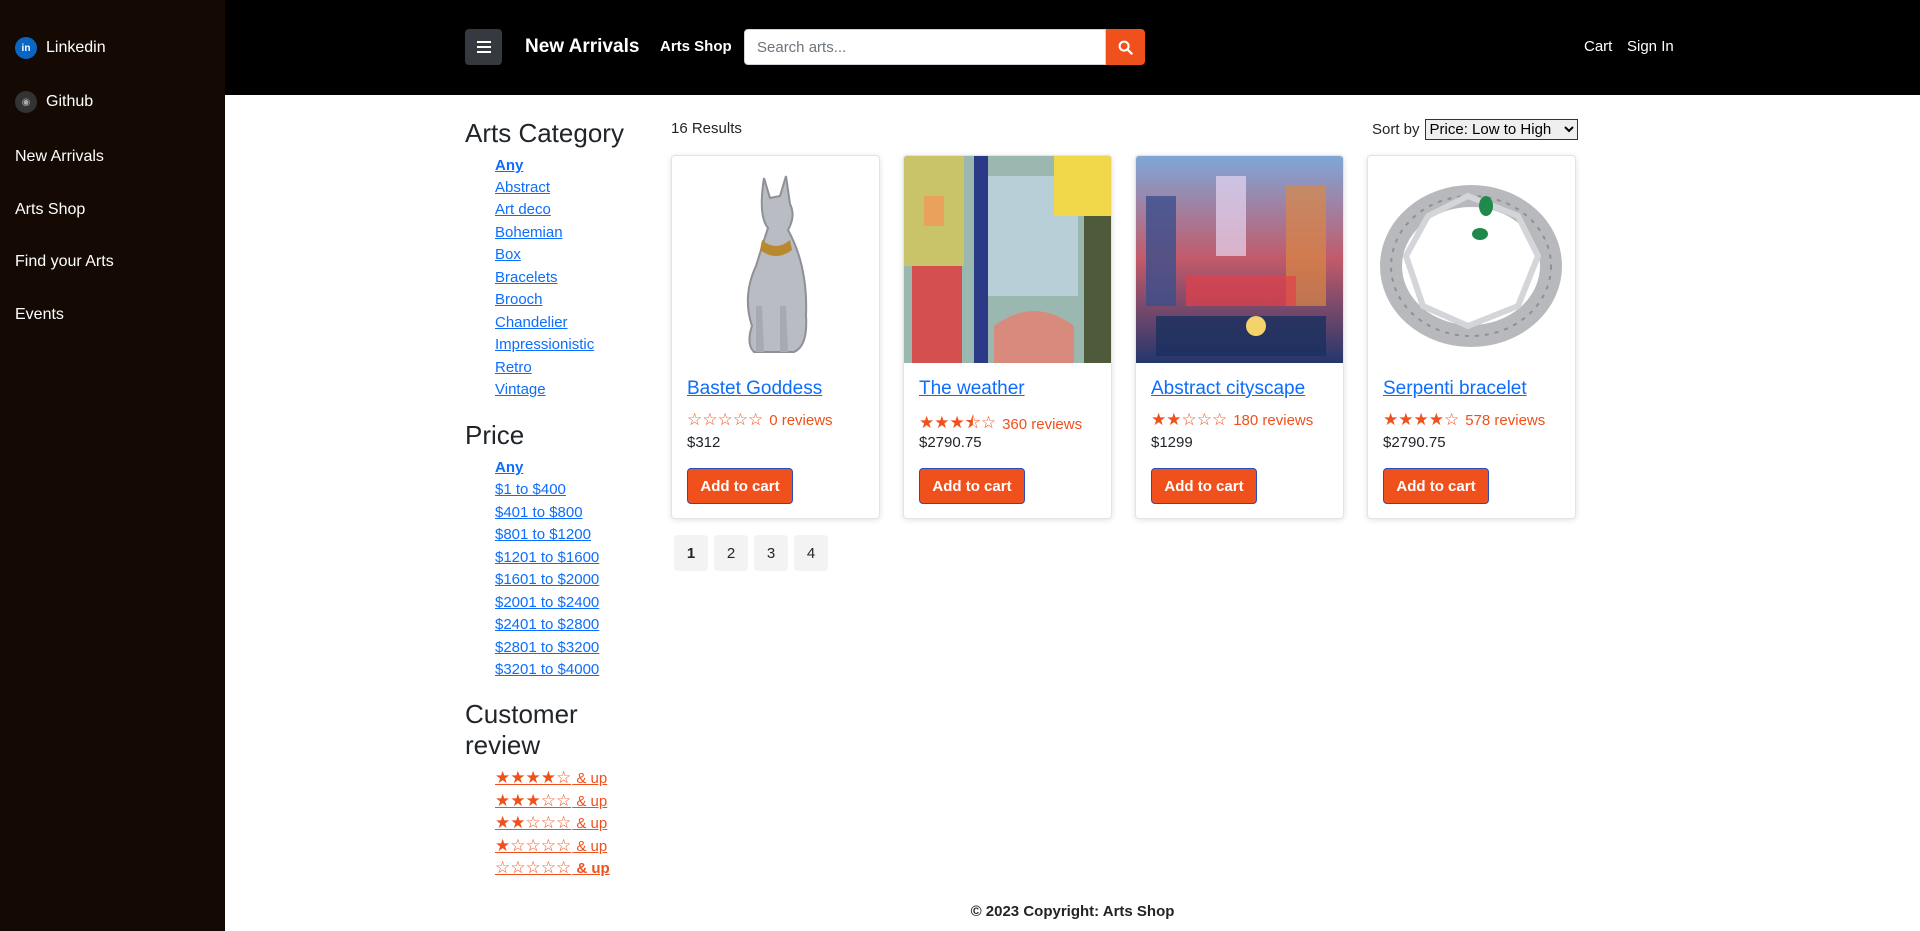 This screenshot has height=931, width=1920. I want to click on sort-control: Sort by Price: Low to High, so click(1475, 129).